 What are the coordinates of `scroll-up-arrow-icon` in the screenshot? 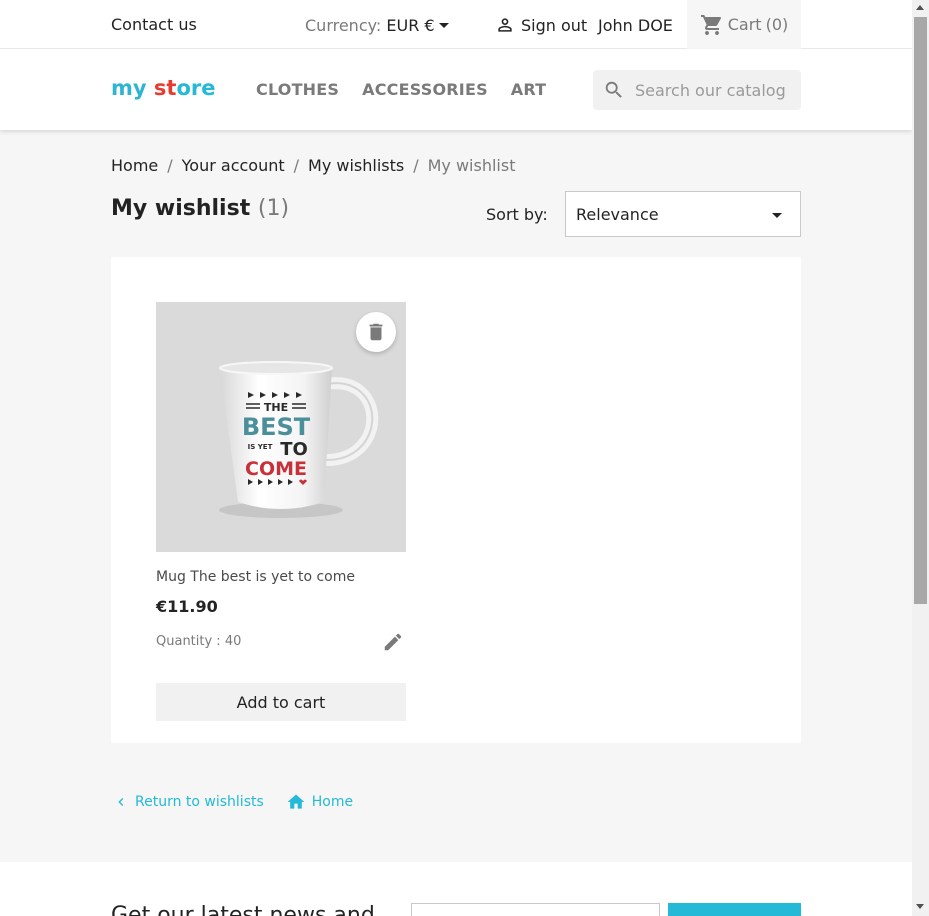 It's located at (920, 7).